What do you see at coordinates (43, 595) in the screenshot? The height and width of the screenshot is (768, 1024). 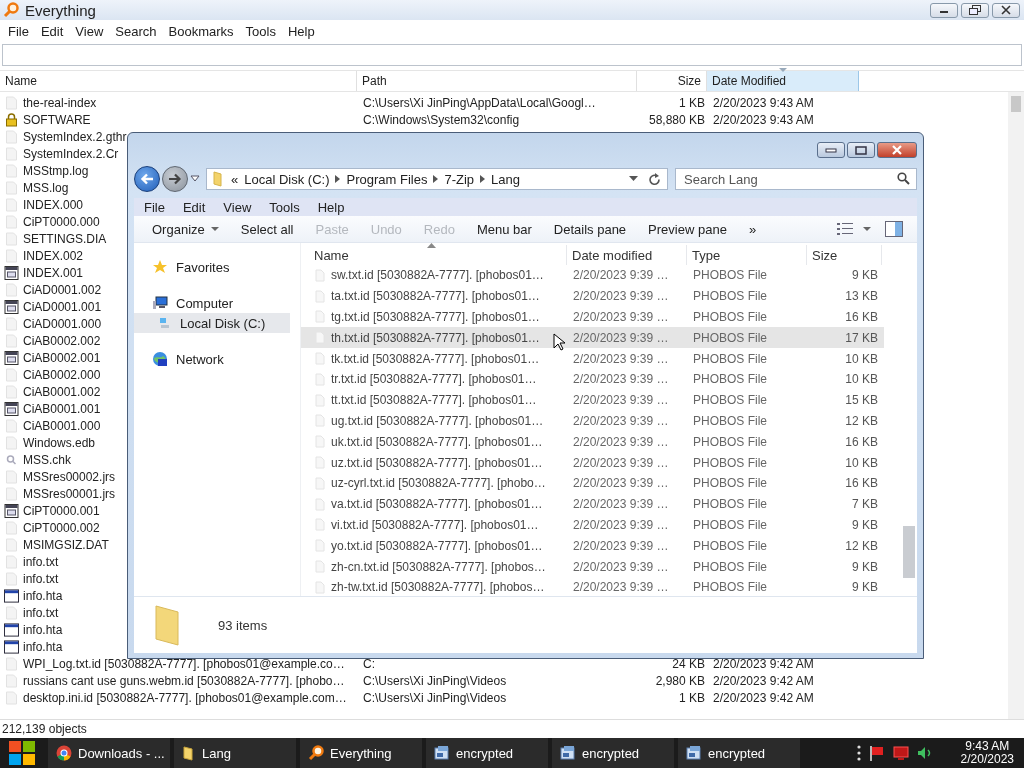 I see `file-name: info.hta` at bounding box center [43, 595].